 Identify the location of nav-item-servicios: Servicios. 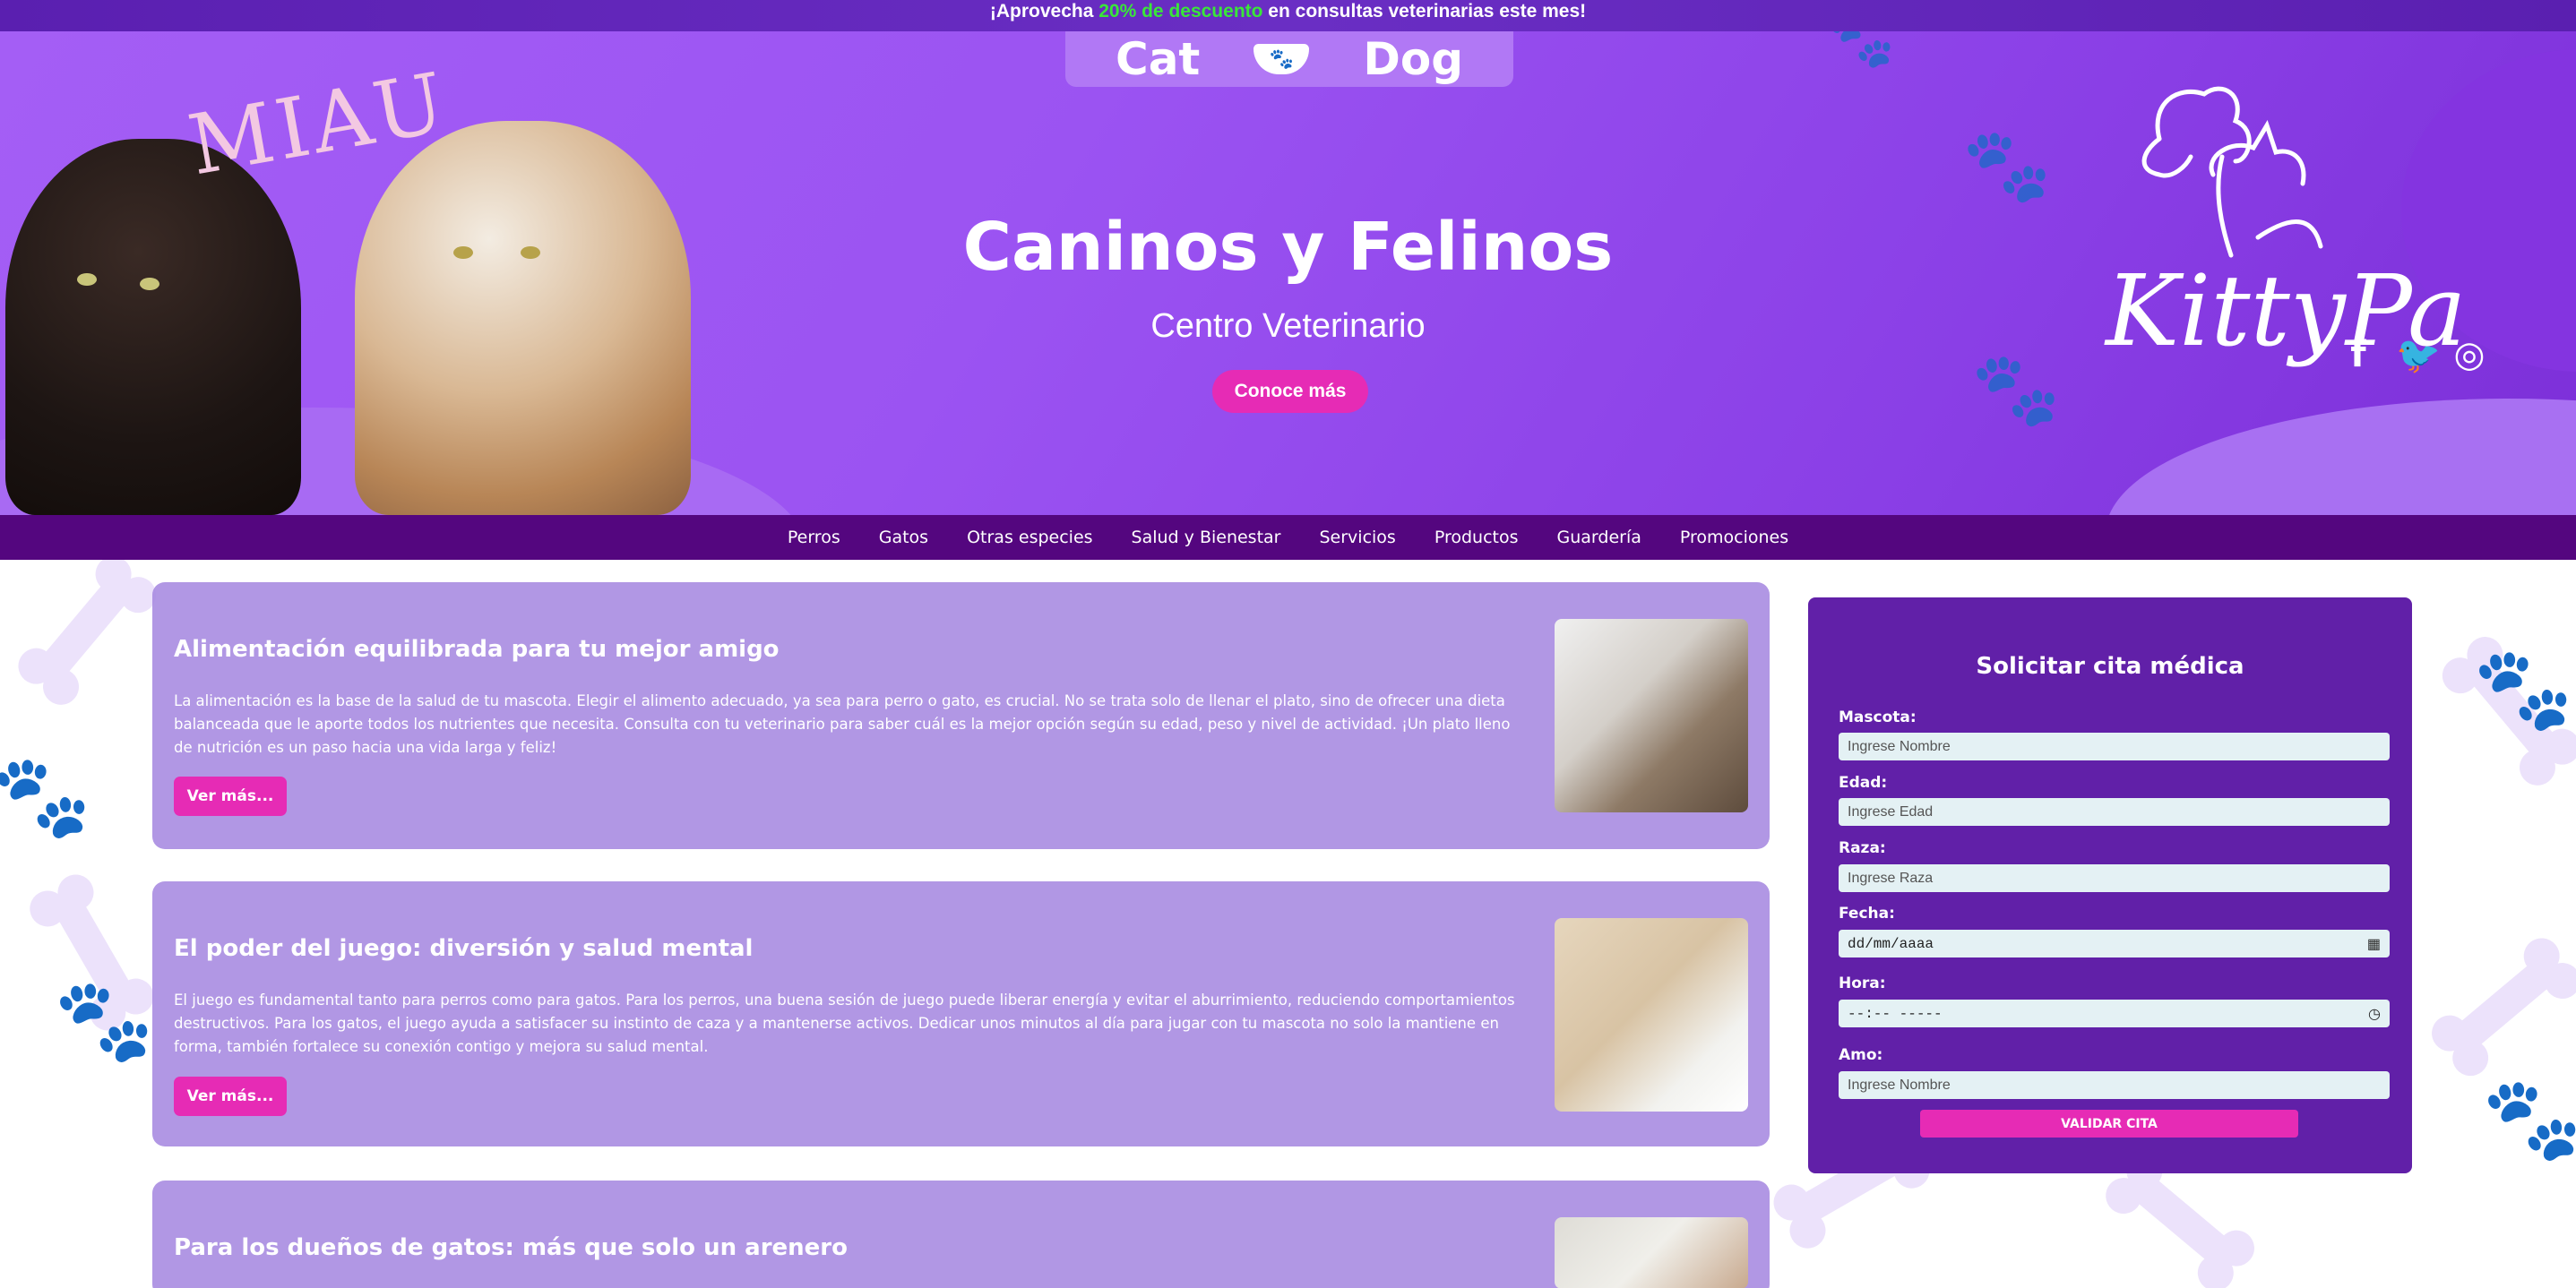
(1357, 537).